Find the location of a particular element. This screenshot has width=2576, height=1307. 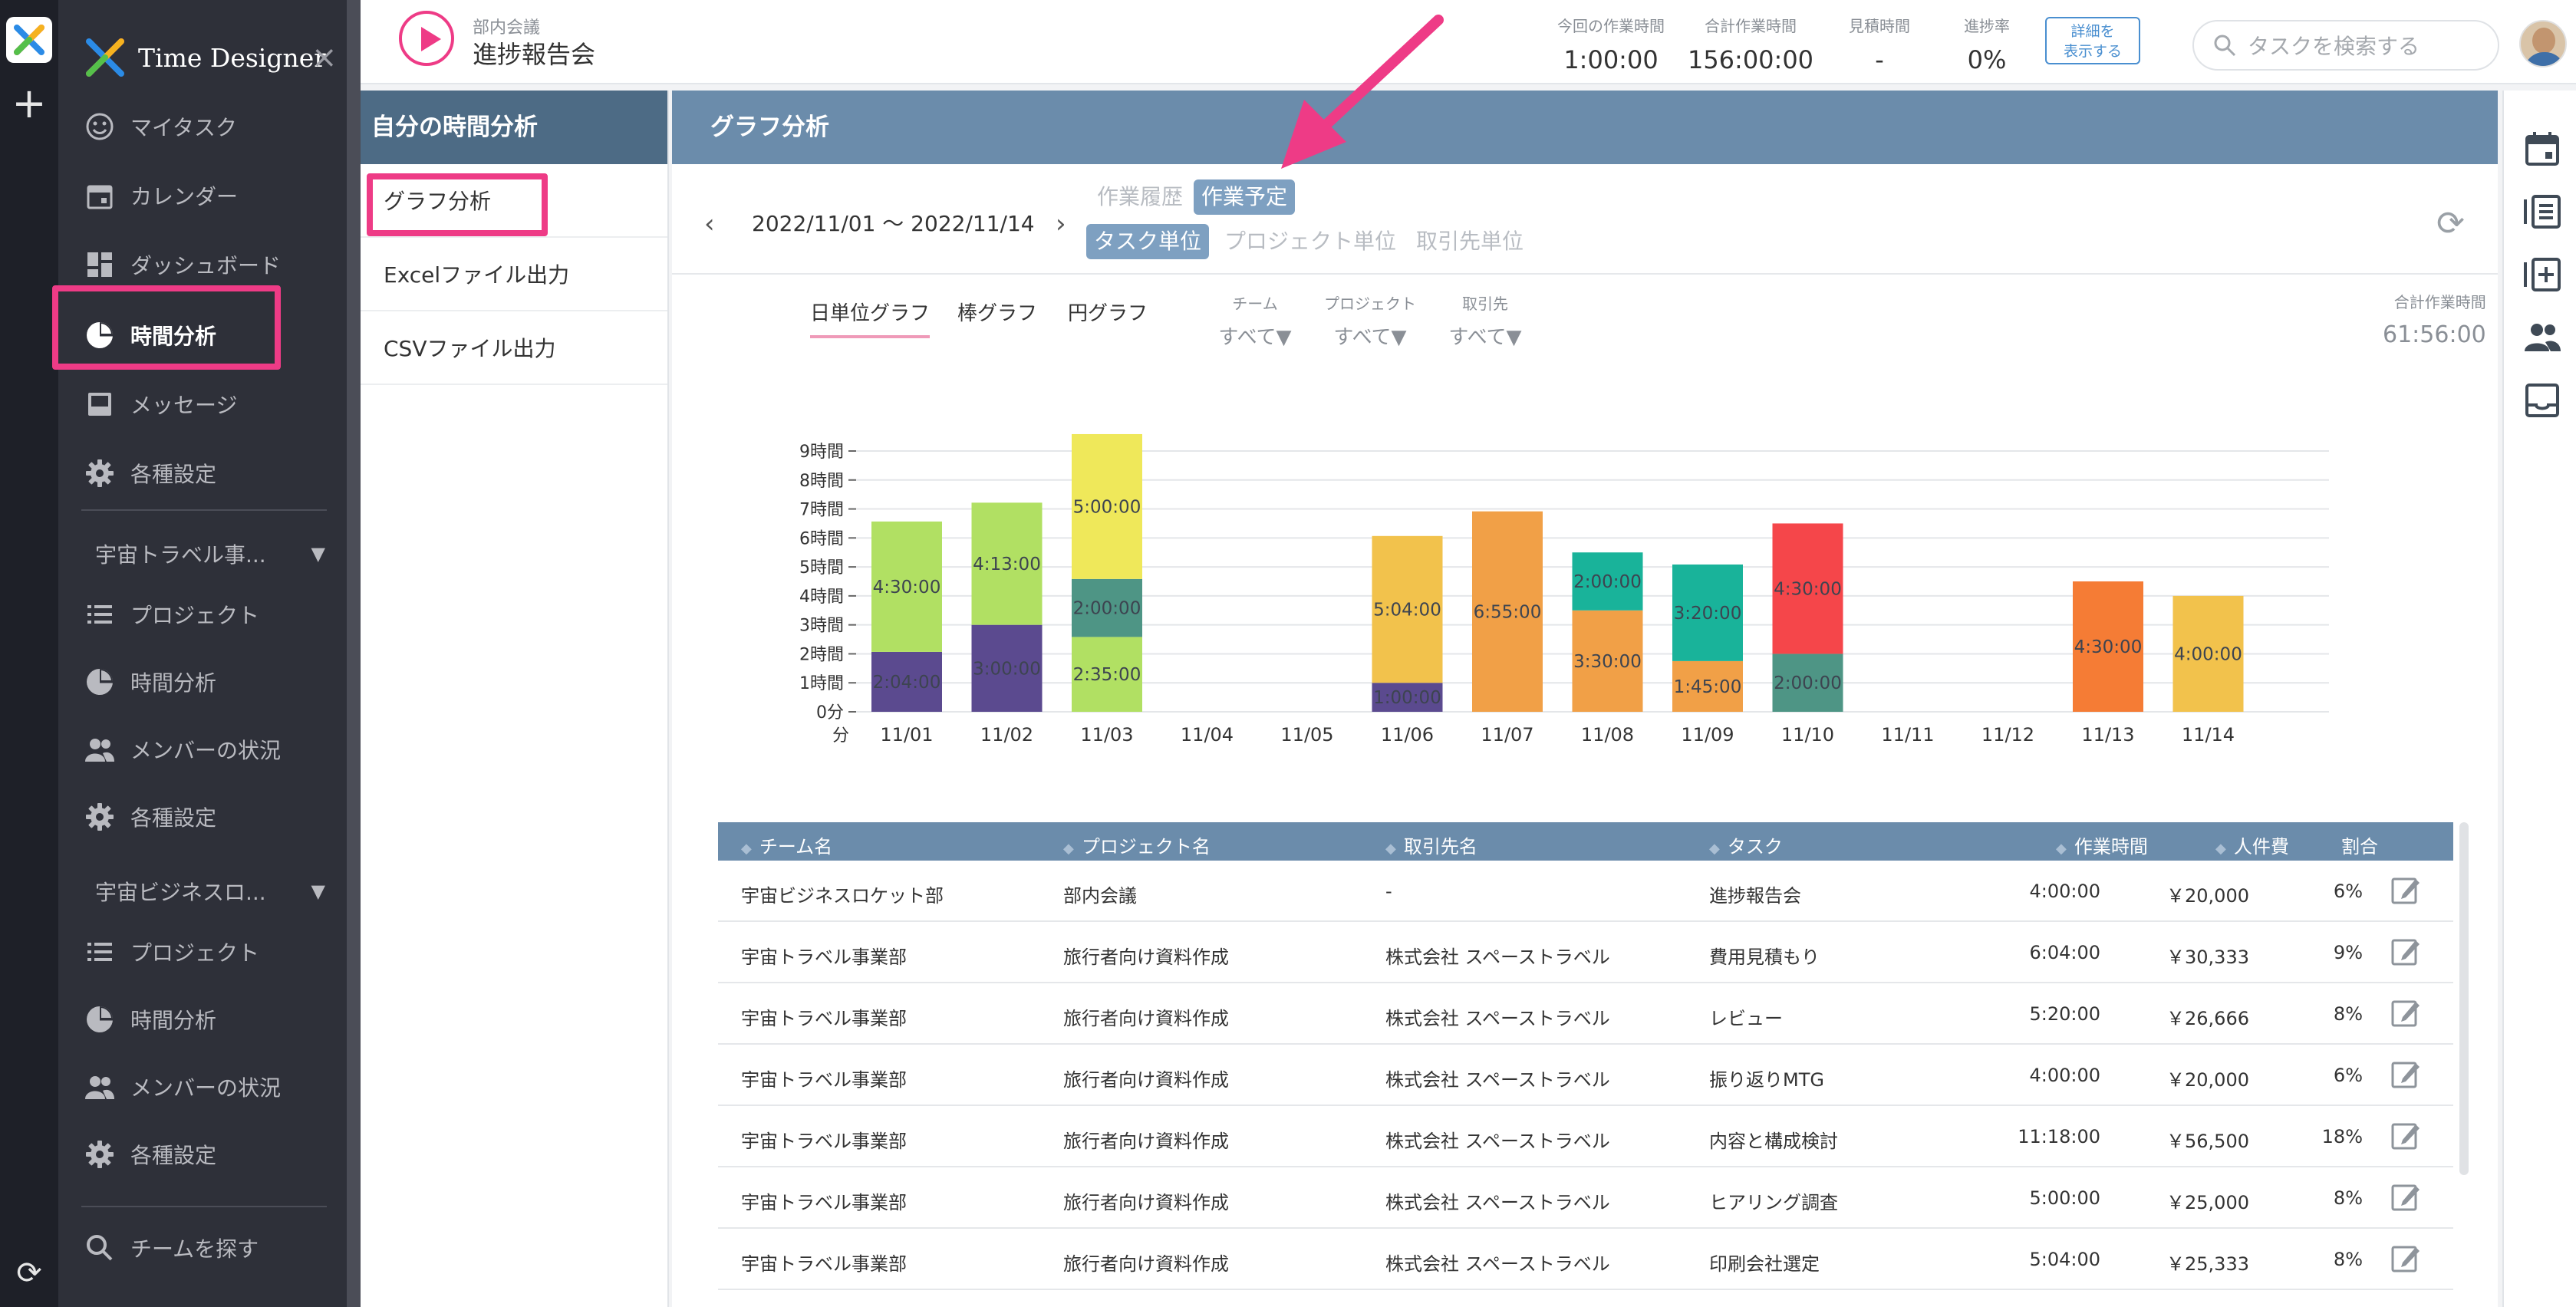

user-avatar is located at coordinates (2543, 43).